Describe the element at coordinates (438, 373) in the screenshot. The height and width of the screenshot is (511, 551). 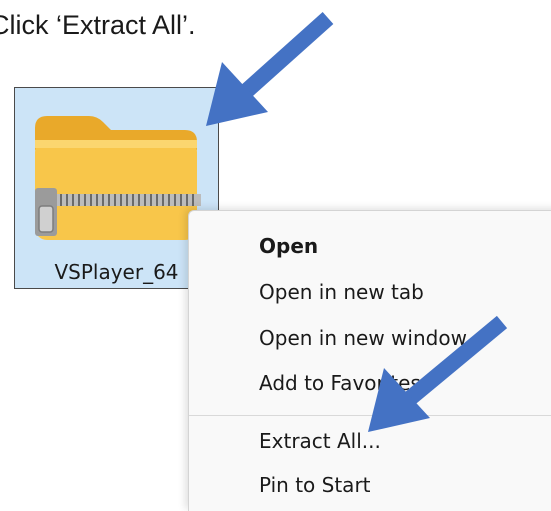
I see `arrow-to-extract-icon` at that location.